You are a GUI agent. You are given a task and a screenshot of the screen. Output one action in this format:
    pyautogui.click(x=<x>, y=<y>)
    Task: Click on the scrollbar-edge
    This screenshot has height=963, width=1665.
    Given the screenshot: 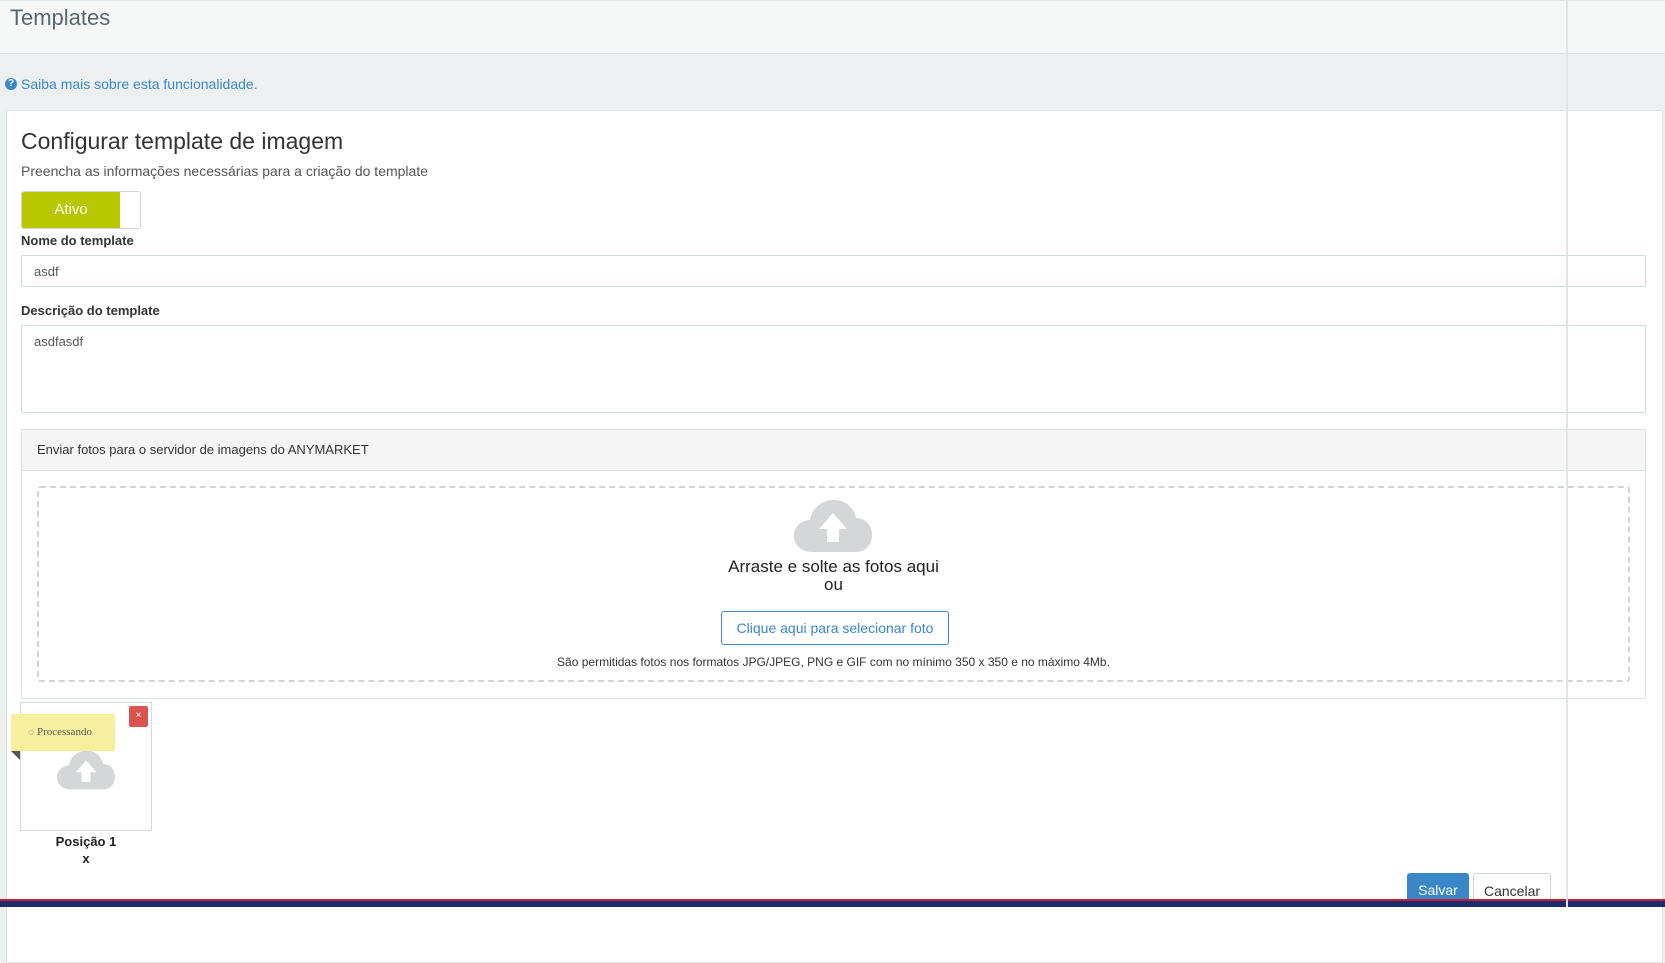 What is the action you would take?
    pyautogui.click(x=1567, y=453)
    